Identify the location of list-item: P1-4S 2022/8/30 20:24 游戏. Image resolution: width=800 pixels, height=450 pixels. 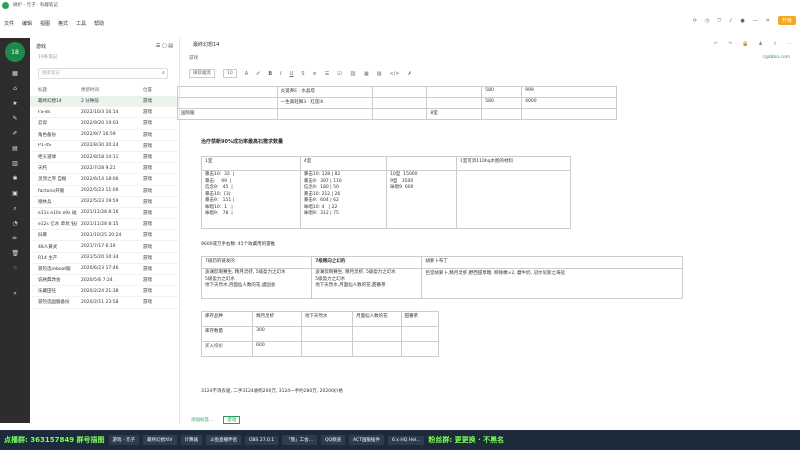
(105, 146).